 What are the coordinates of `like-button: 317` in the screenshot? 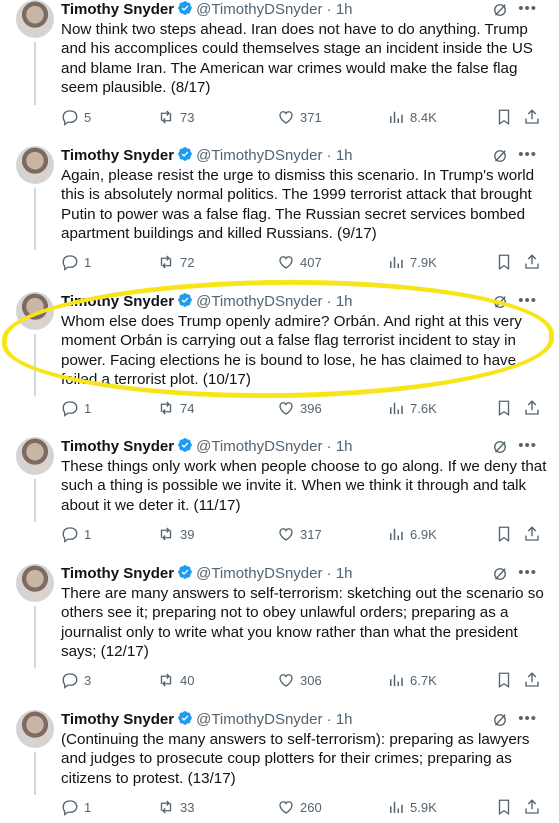 It's located at (299, 534).